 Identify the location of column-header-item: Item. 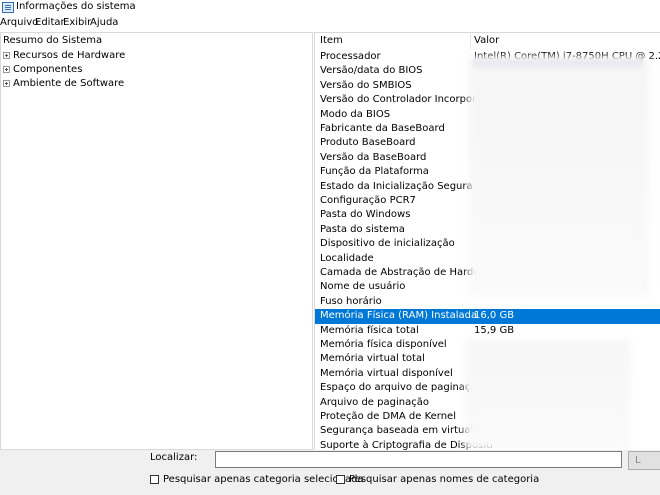
(331, 41).